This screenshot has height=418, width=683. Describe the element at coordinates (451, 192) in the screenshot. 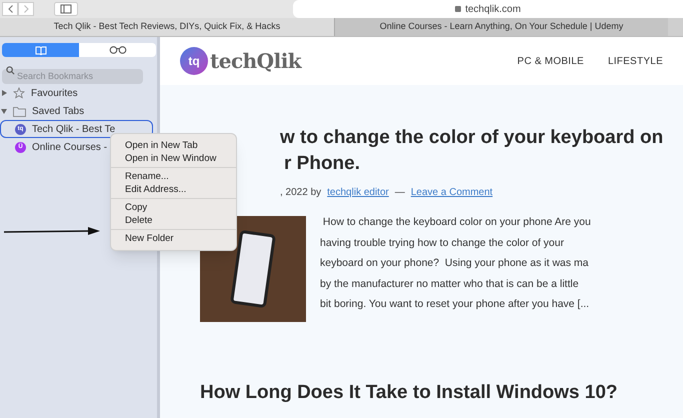

I see `comment-link: Leave a Comment` at that location.